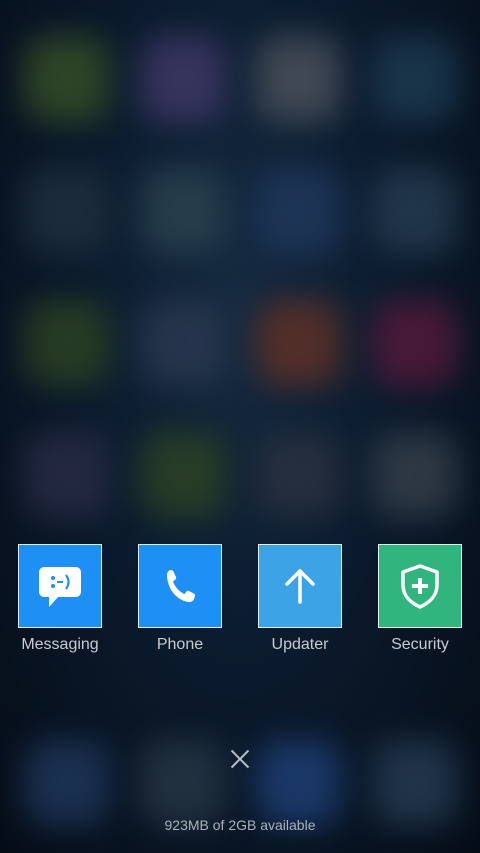 The height and width of the screenshot is (853, 480). Describe the element at coordinates (420, 644) in the screenshot. I see `recent-app-label: Security` at that location.